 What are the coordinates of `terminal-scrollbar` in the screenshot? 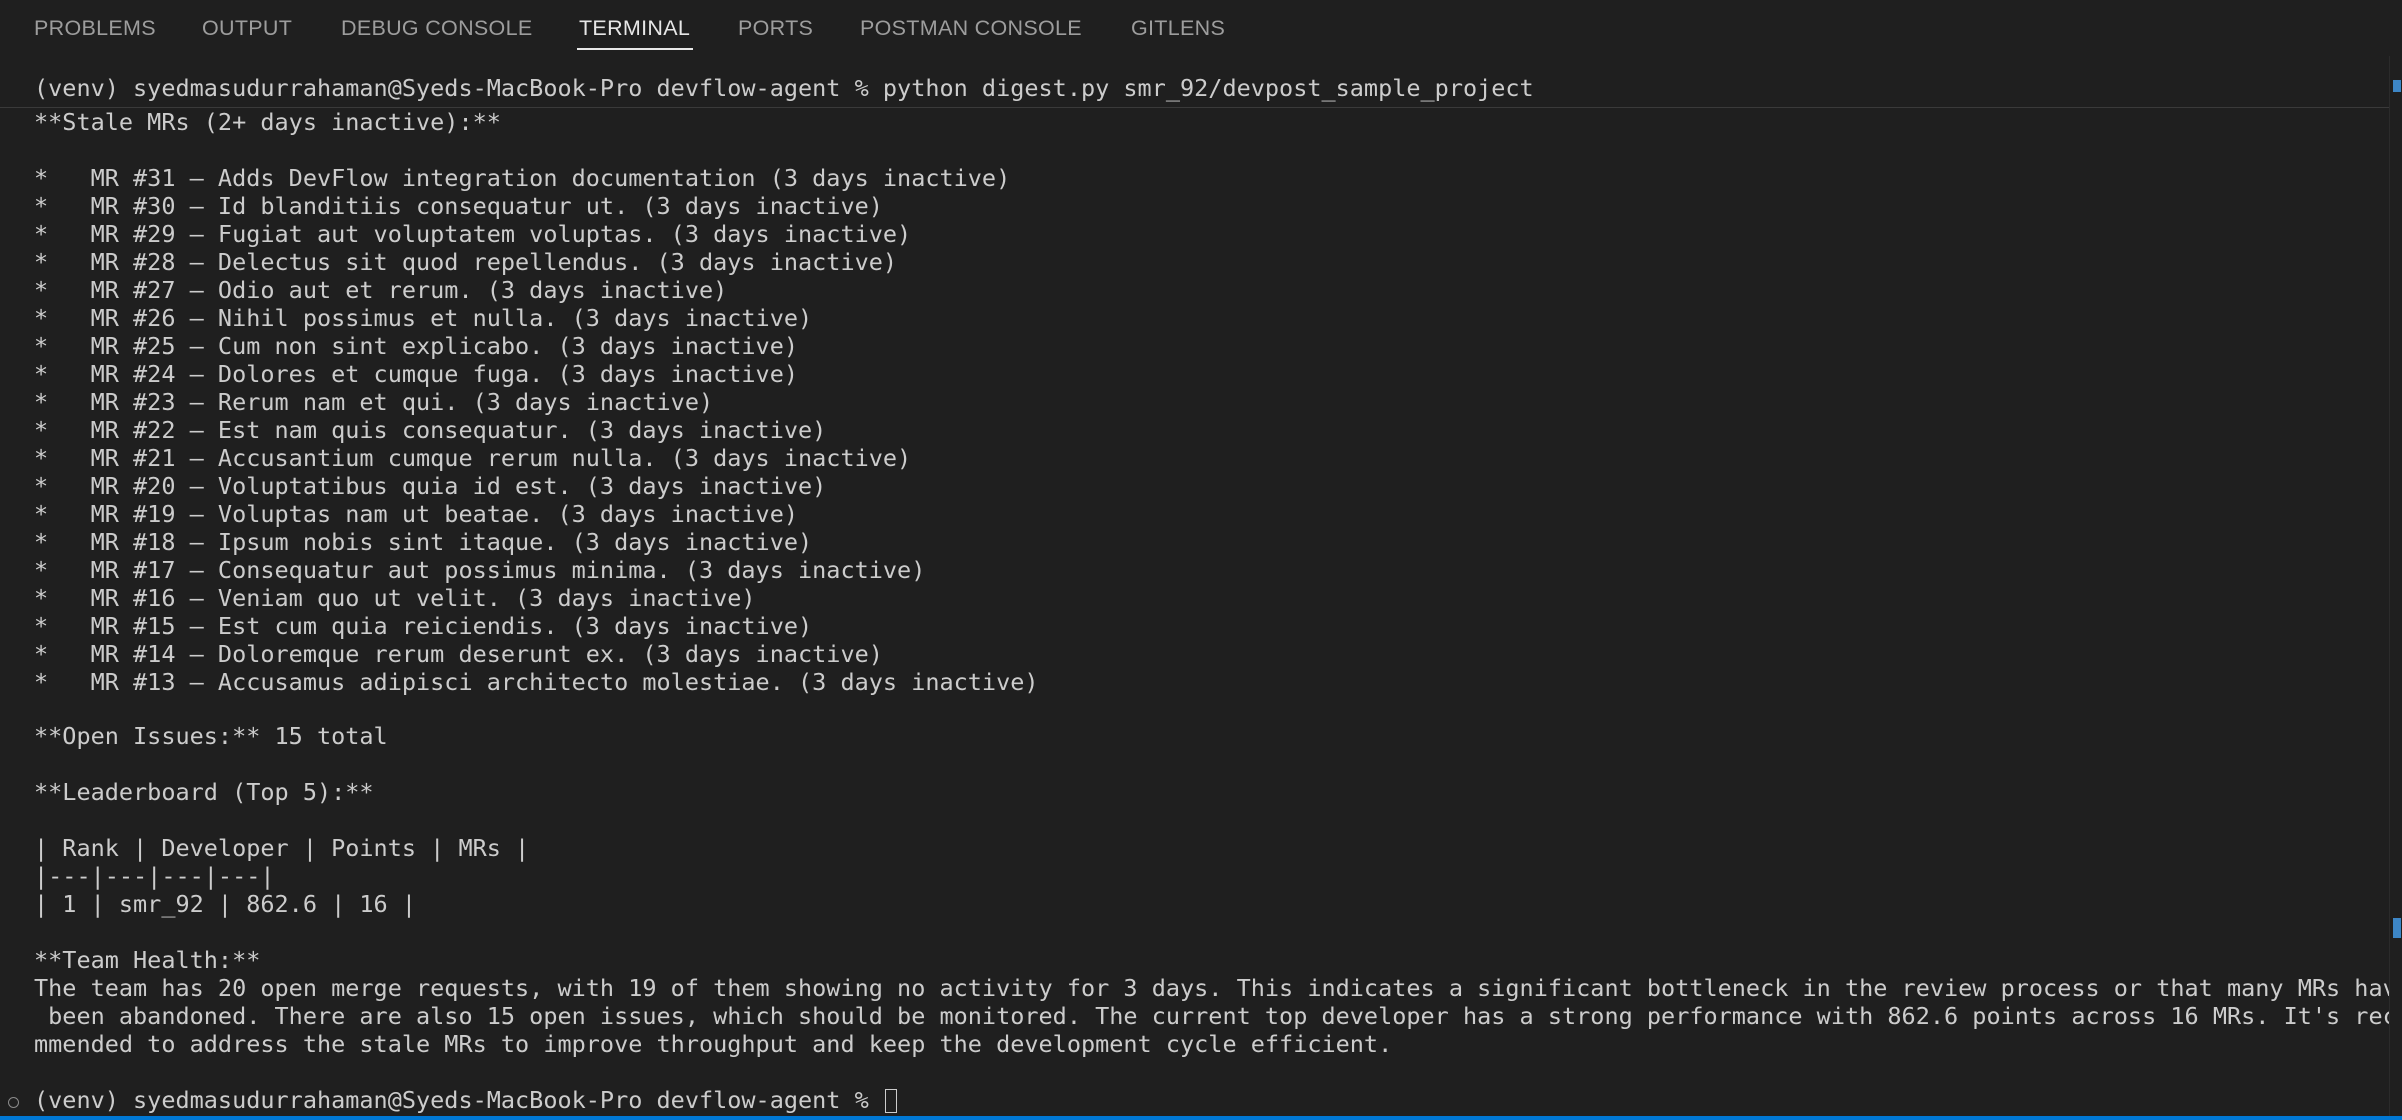 It's located at (2395, 586).